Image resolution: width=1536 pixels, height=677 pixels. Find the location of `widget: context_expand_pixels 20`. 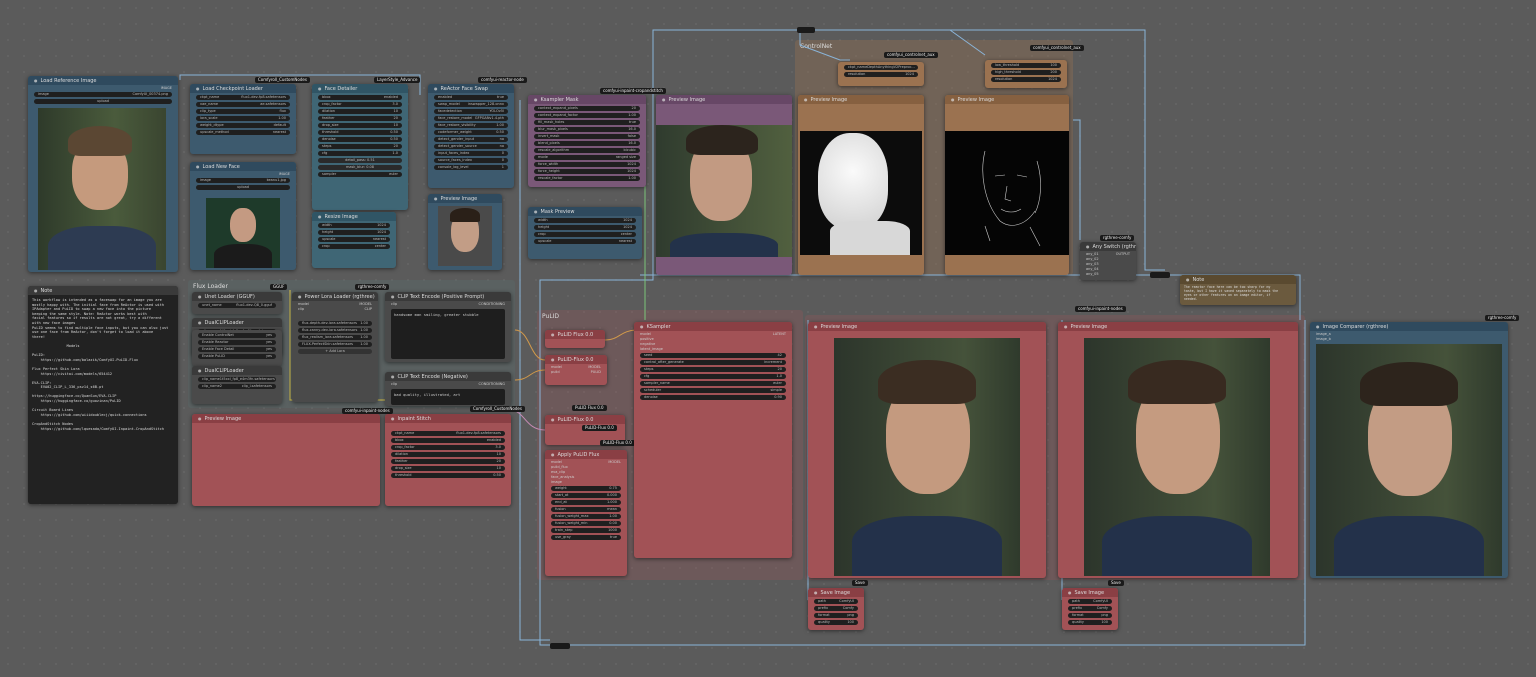

widget: context_expand_pixels 20 is located at coordinates (587, 108).